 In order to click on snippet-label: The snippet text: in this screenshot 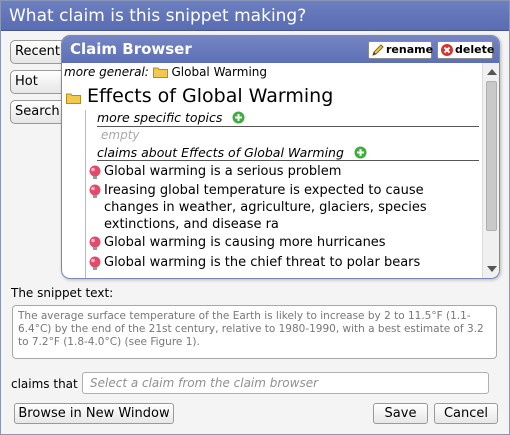, I will do `click(62, 293)`.